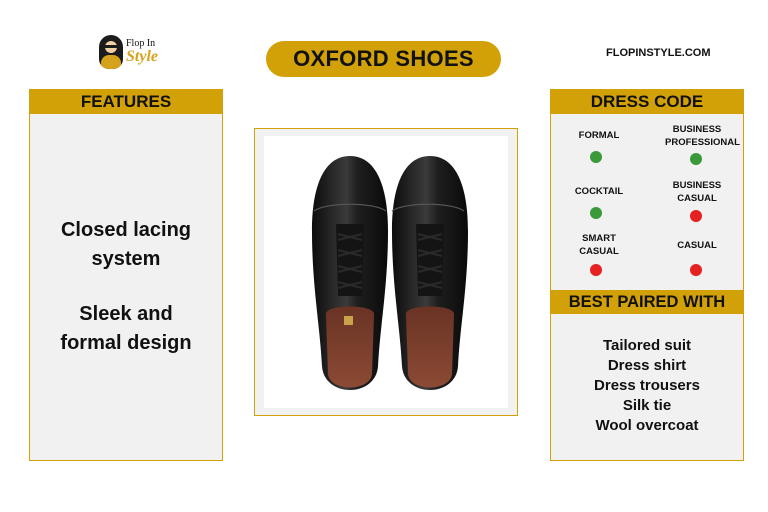  What do you see at coordinates (702, 136) in the screenshot?
I see `dress-code-label: BUSINESS PROFESSIONAL` at bounding box center [702, 136].